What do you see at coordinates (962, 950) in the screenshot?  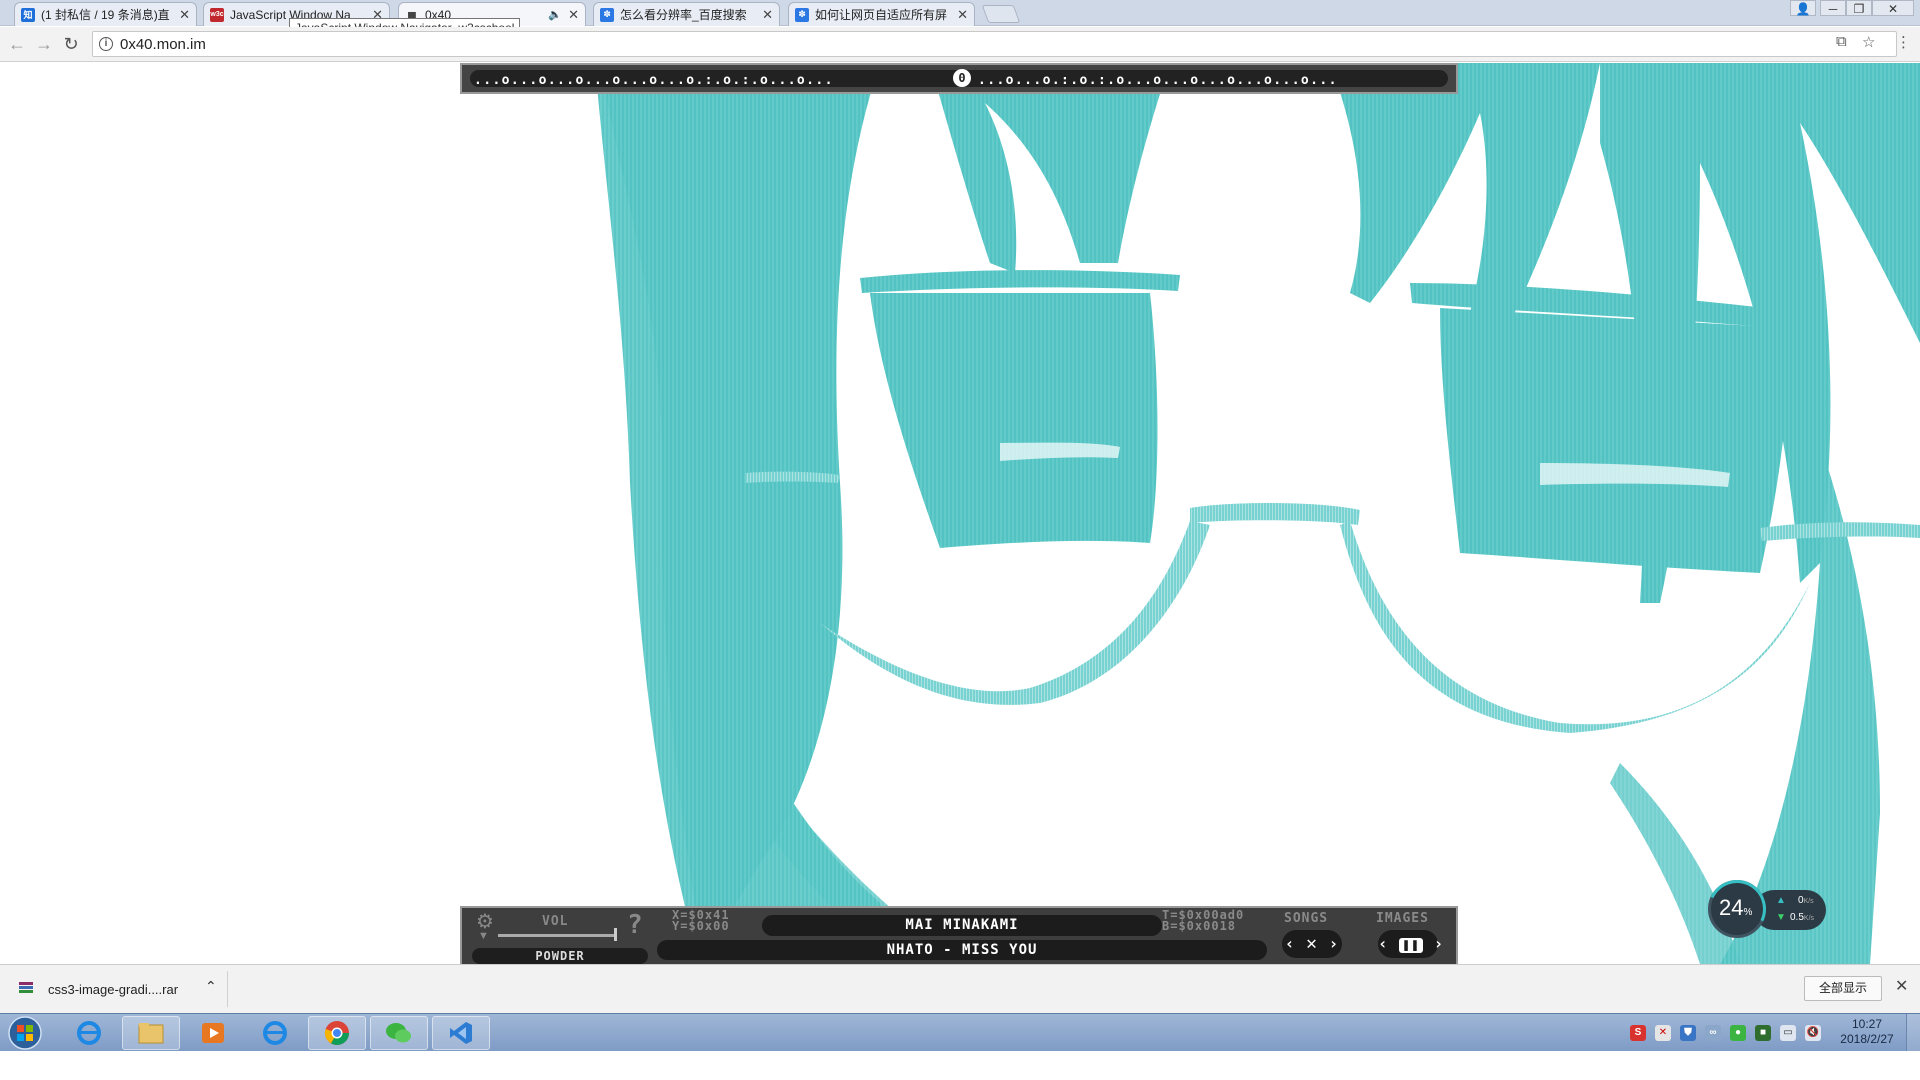 I see `song-title: NHATO - MISS YOU` at bounding box center [962, 950].